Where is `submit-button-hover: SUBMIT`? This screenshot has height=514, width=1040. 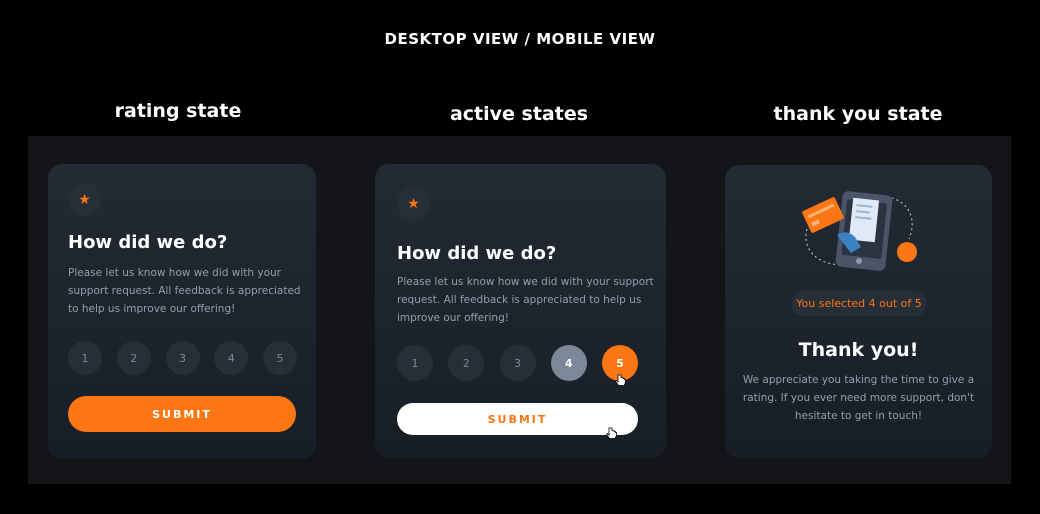 submit-button-hover: SUBMIT is located at coordinates (517, 419).